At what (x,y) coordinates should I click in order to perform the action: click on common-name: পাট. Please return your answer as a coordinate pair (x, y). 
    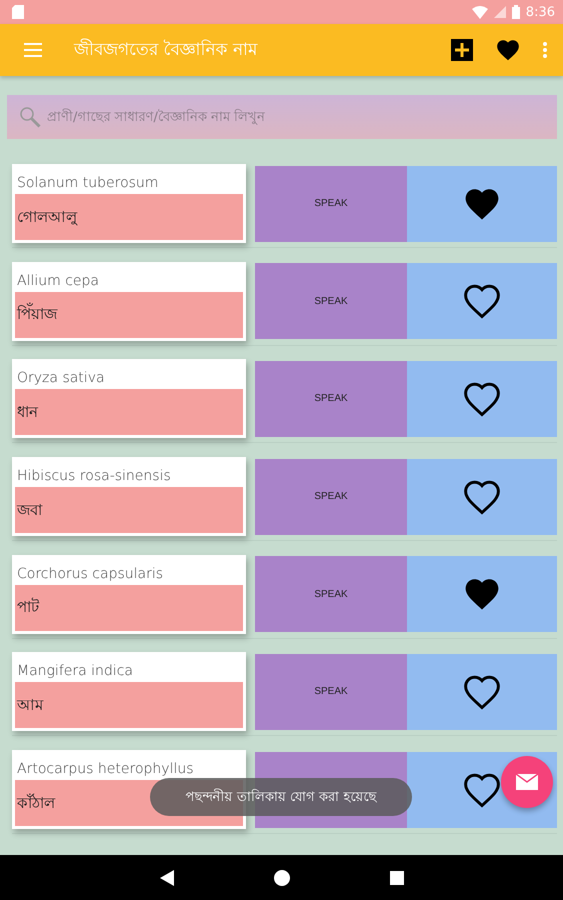
    Looking at the image, I should click on (129, 607).